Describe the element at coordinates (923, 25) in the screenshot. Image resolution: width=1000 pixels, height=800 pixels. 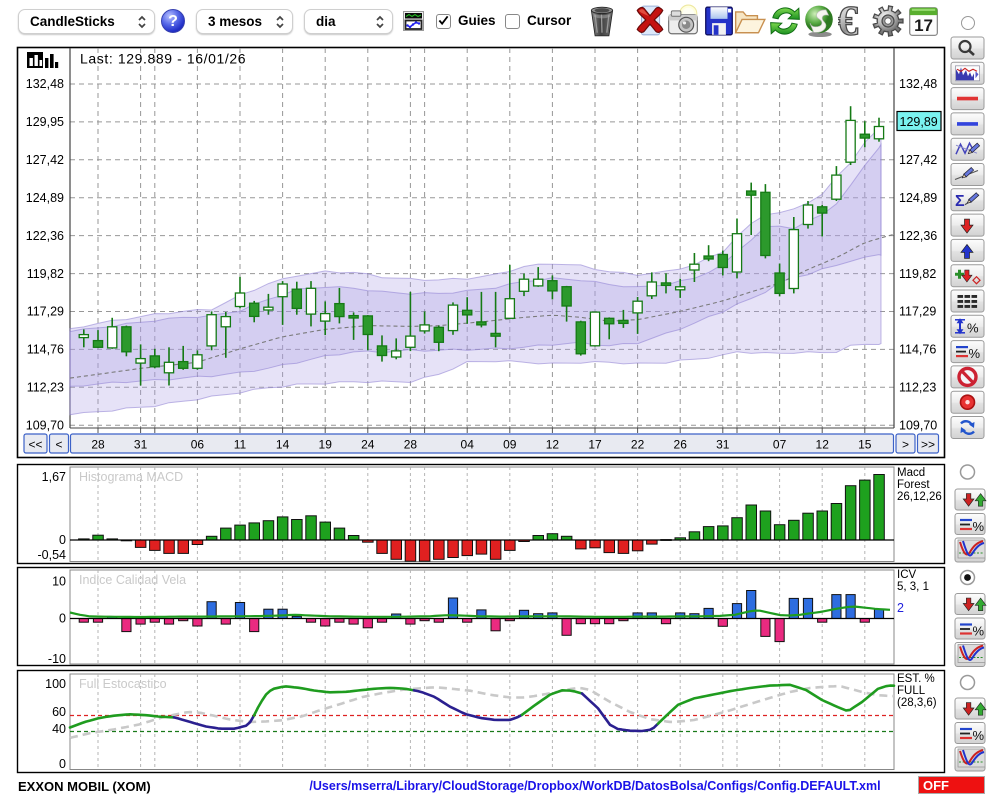
I see `svg-text: 17` at that location.